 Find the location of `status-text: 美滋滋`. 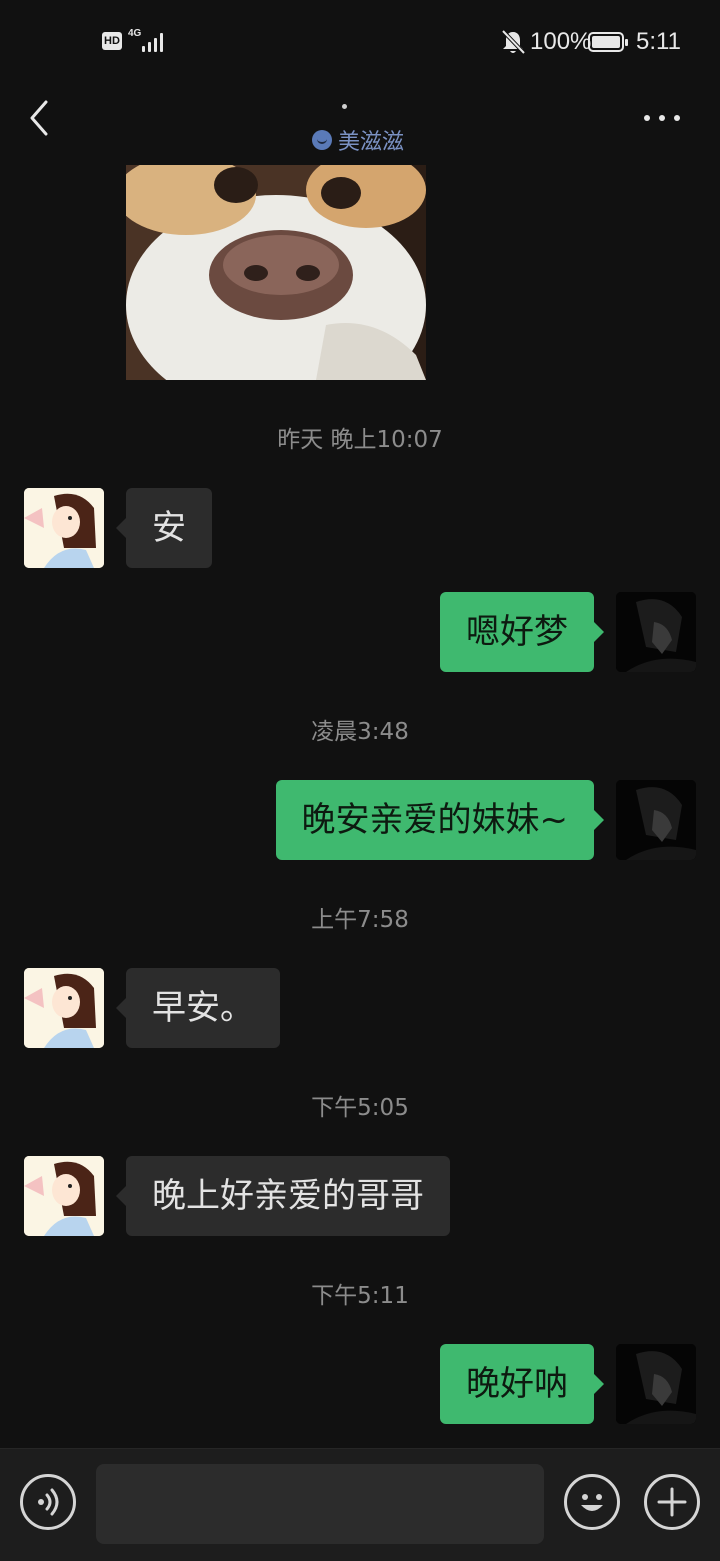

status-text: 美滋滋 is located at coordinates (371, 142).